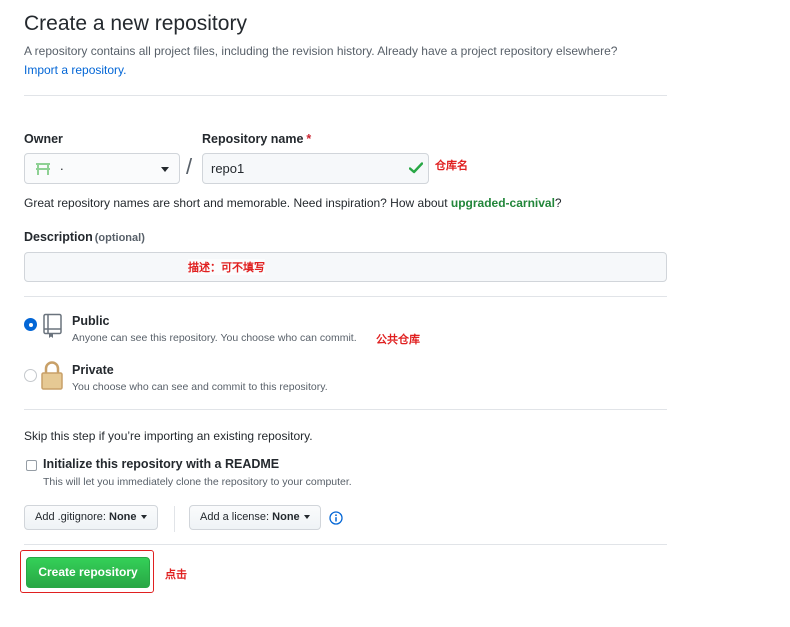 This screenshot has width=790, height=627. What do you see at coordinates (416, 168) in the screenshot?
I see `check-icon` at bounding box center [416, 168].